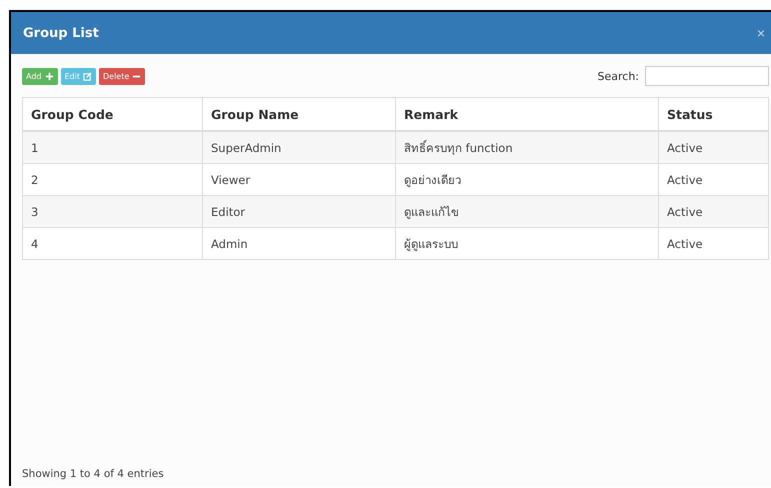  I want to click on table-cell: Viewer, so click(299, 180).